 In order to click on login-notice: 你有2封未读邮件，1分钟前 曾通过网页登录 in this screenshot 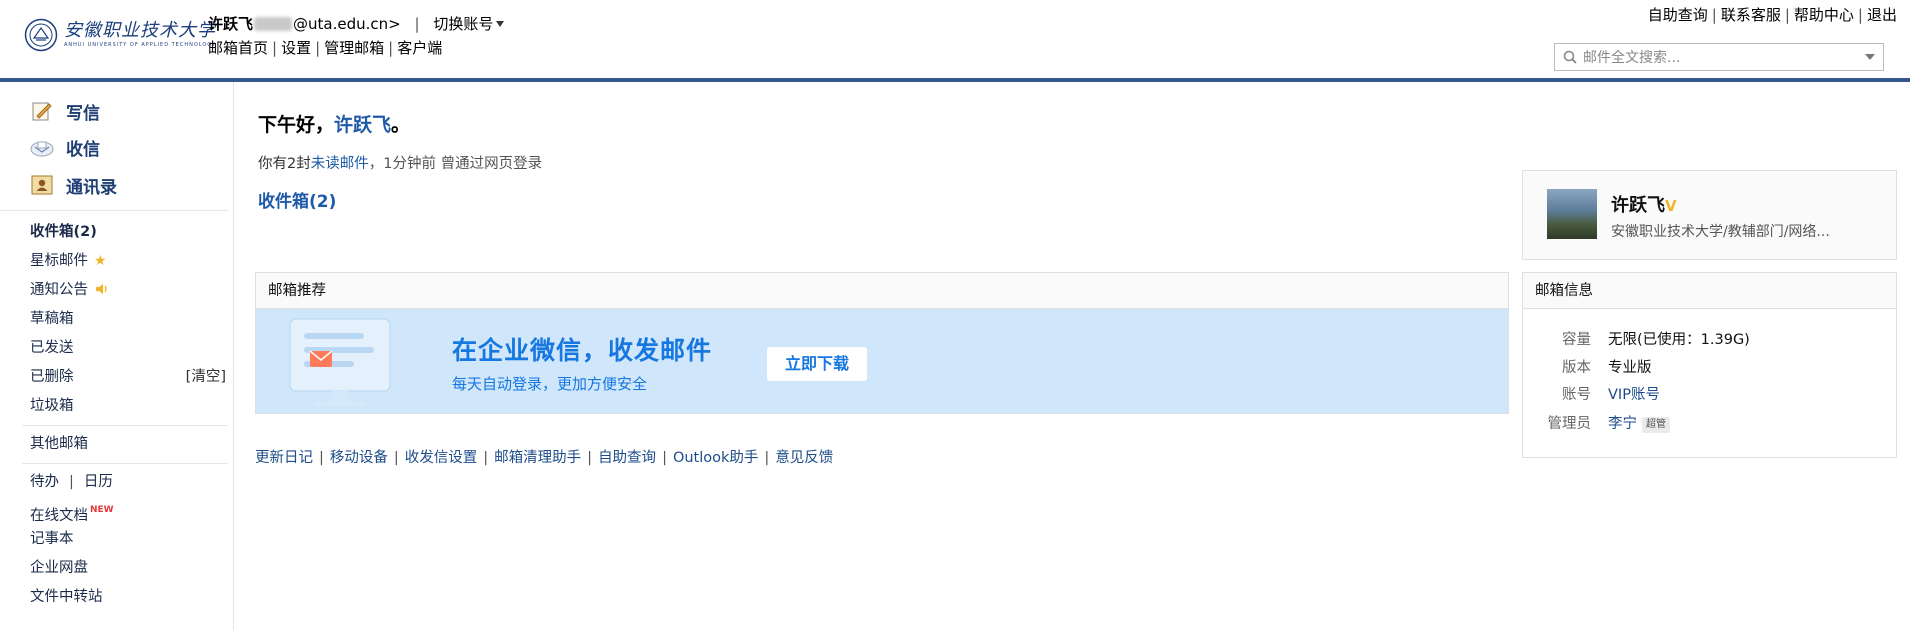, I will do `click(400, 162)`.